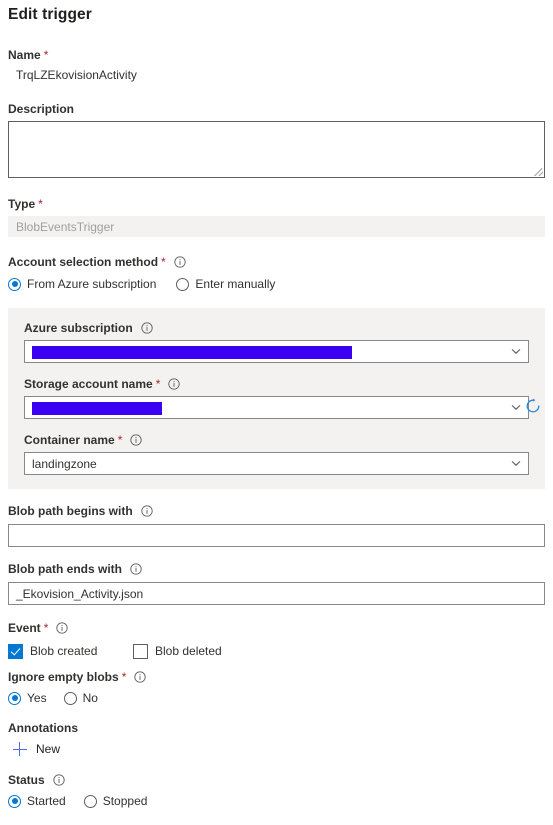 This screenshot has height=825, width=553. I want to click on name-value: TrqLZEkovisionActivity, so click(76, 75).